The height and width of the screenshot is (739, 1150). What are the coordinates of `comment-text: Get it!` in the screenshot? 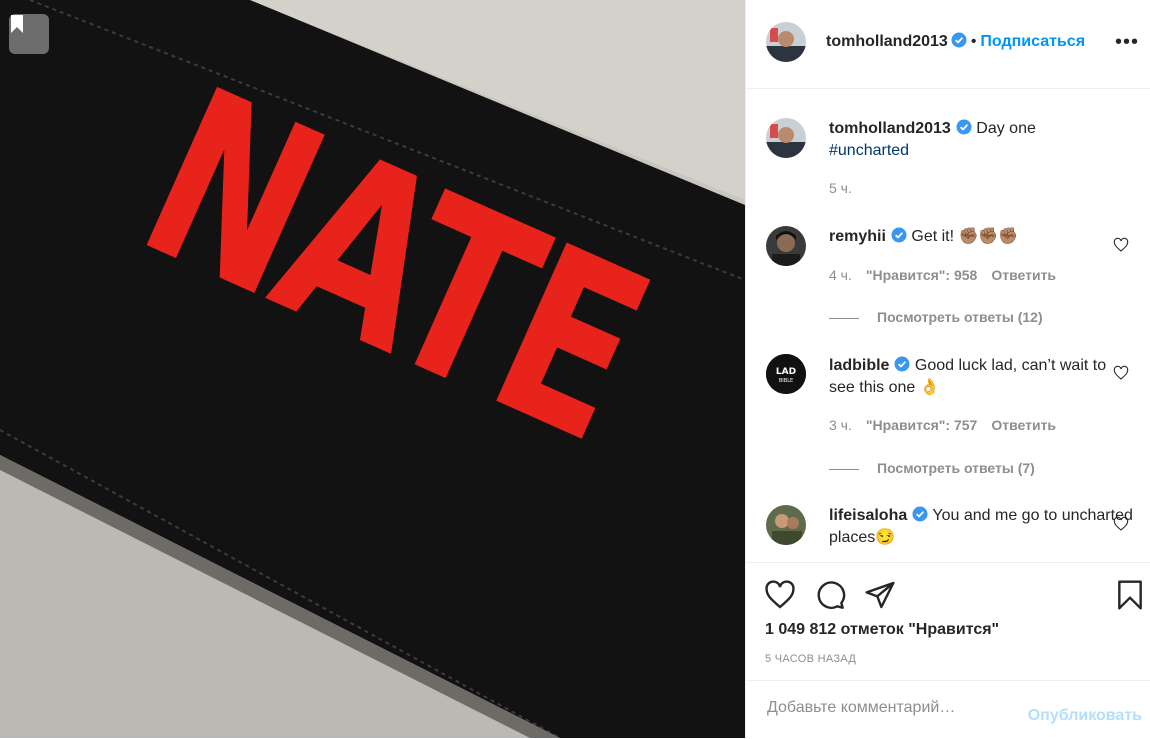 It's located at (935, 236).